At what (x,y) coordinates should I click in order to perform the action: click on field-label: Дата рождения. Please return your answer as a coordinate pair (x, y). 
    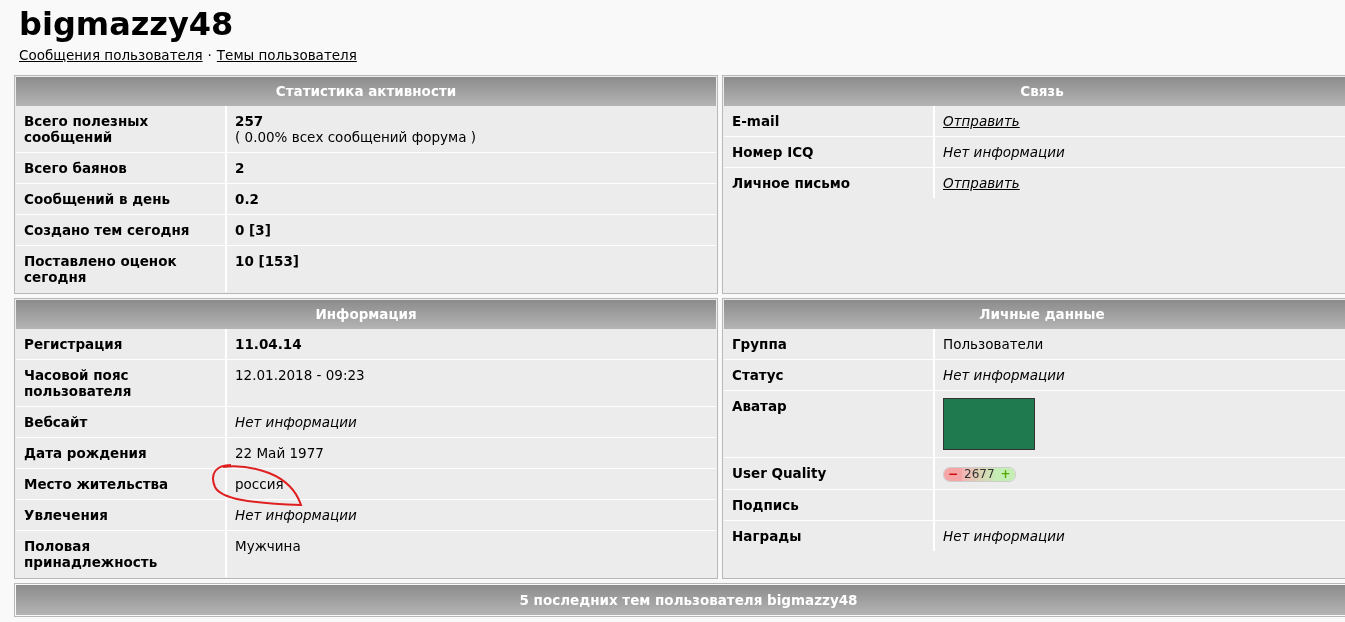
    Looking at the image, I should click on (121, 453).